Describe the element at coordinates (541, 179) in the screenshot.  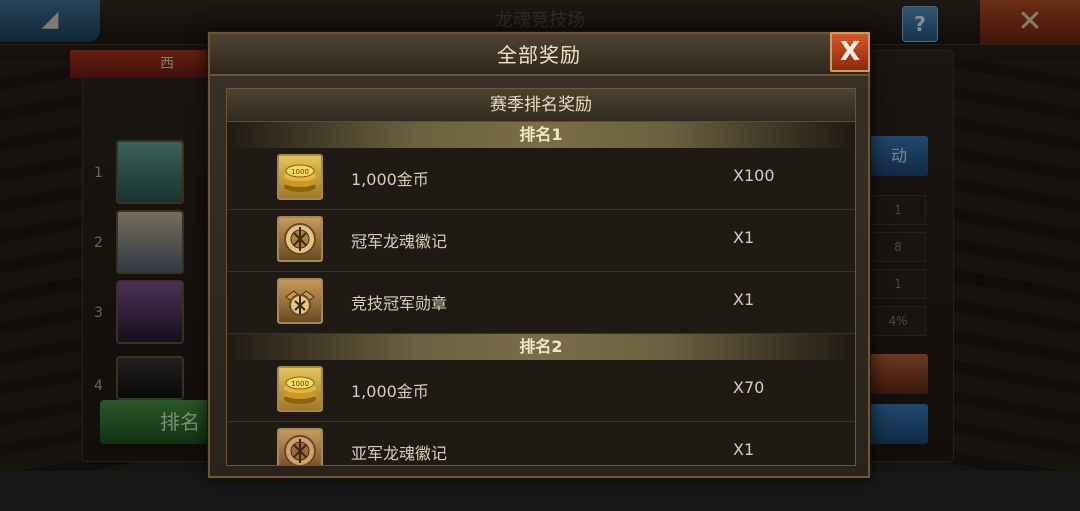
I see `reward-row: 1000 1,000金币 X100` at that location.